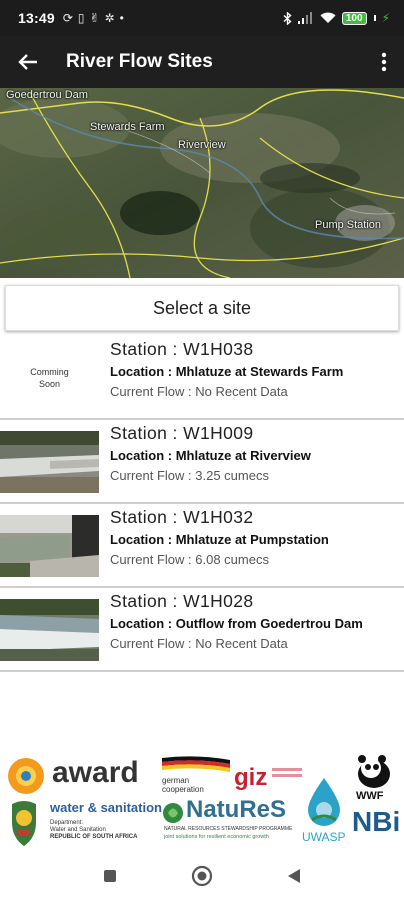 The image size is (404, 900). Describe the element at coordinates (385, 18) in the screenshot. I see `charging-icon: ⚡` at that location.